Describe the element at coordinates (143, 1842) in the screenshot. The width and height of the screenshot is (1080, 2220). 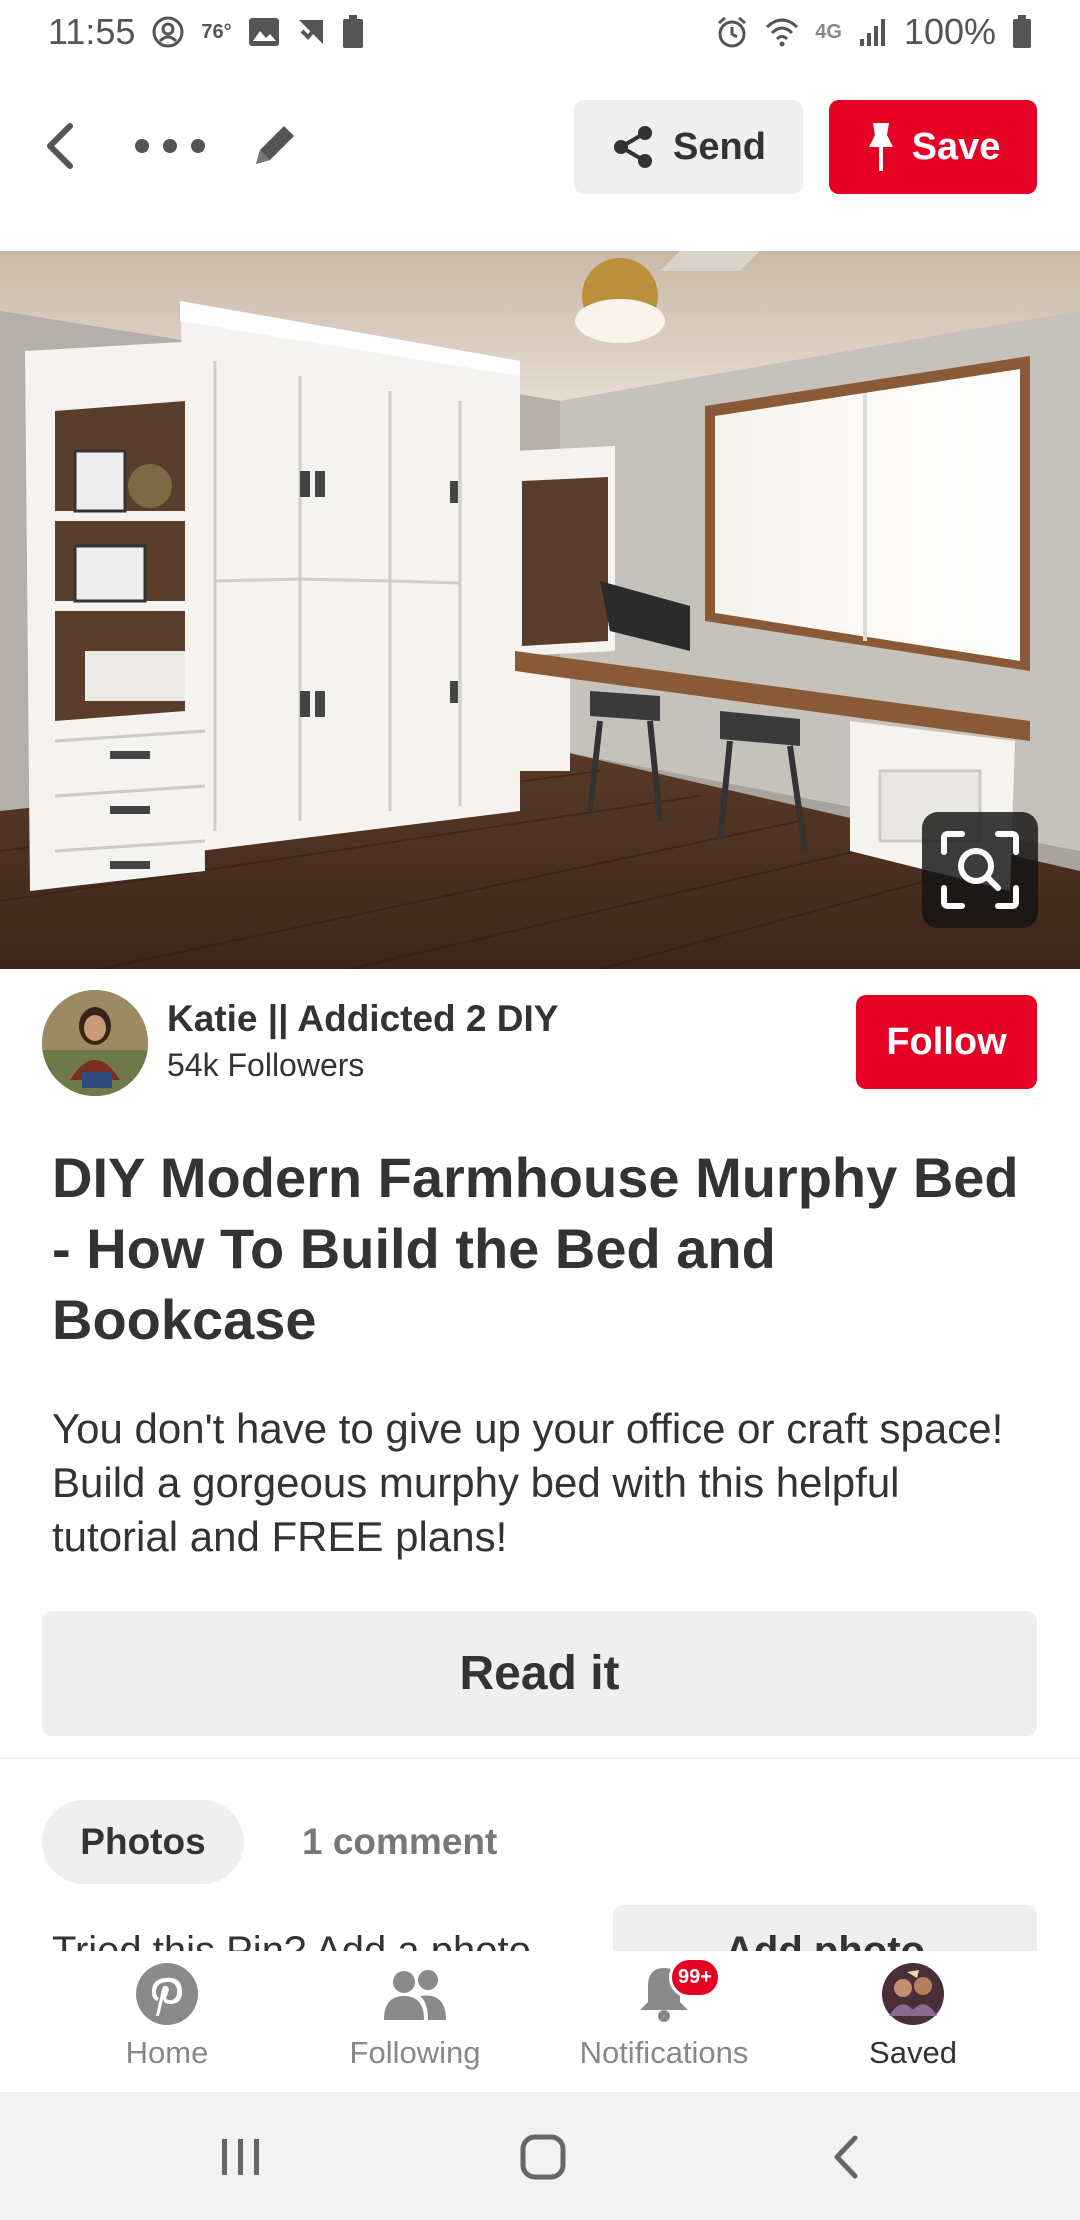
I see `tab-photos: Photos` at that location.